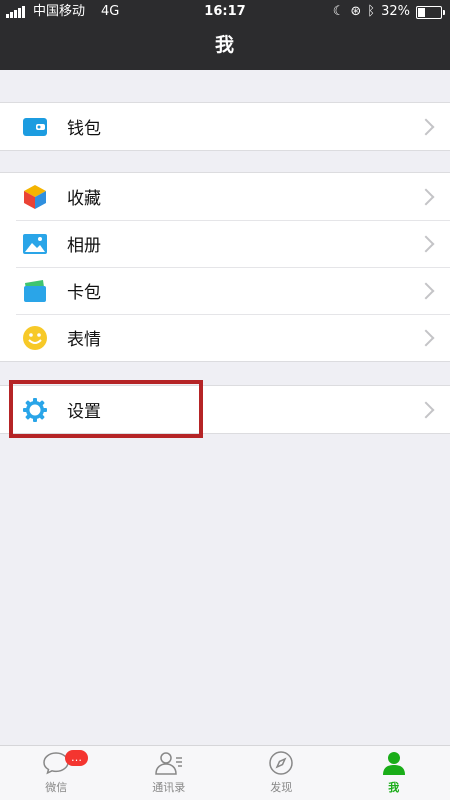 The image size is (450, 800). I want to click on list-item-label: 钱包, so click(84, 129).